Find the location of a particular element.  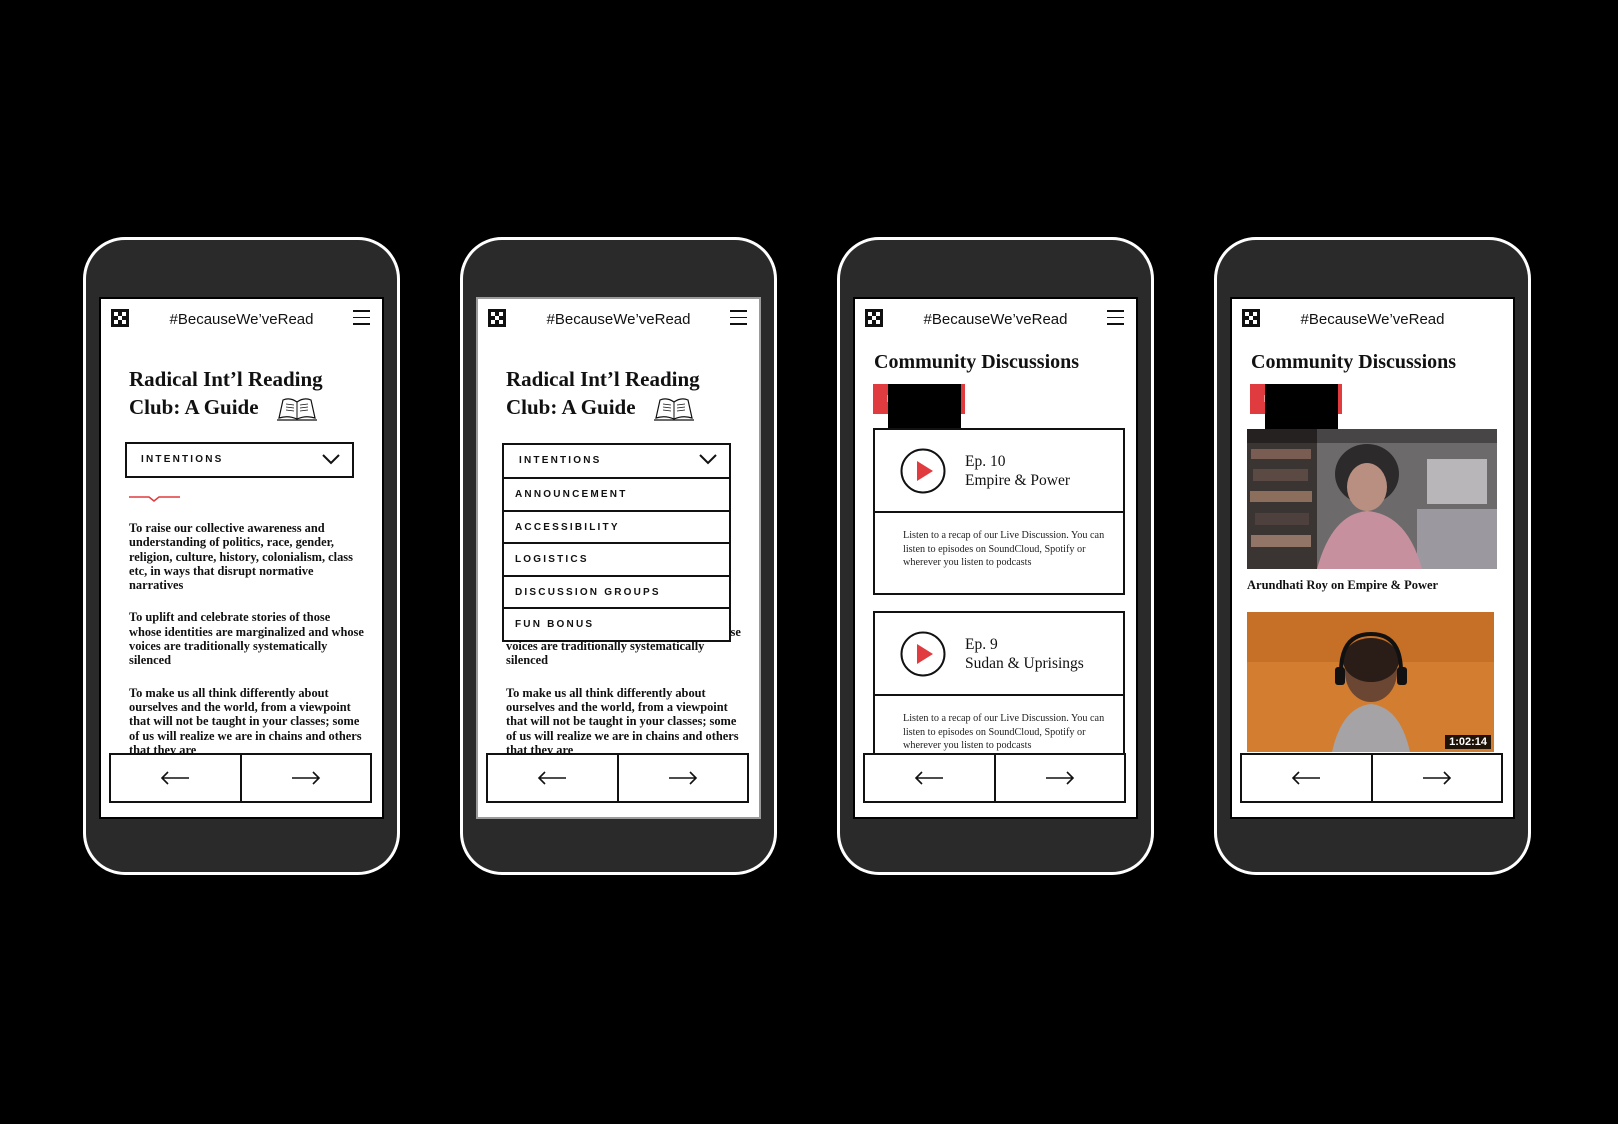

red-divider is located at coordinates (154, 499).